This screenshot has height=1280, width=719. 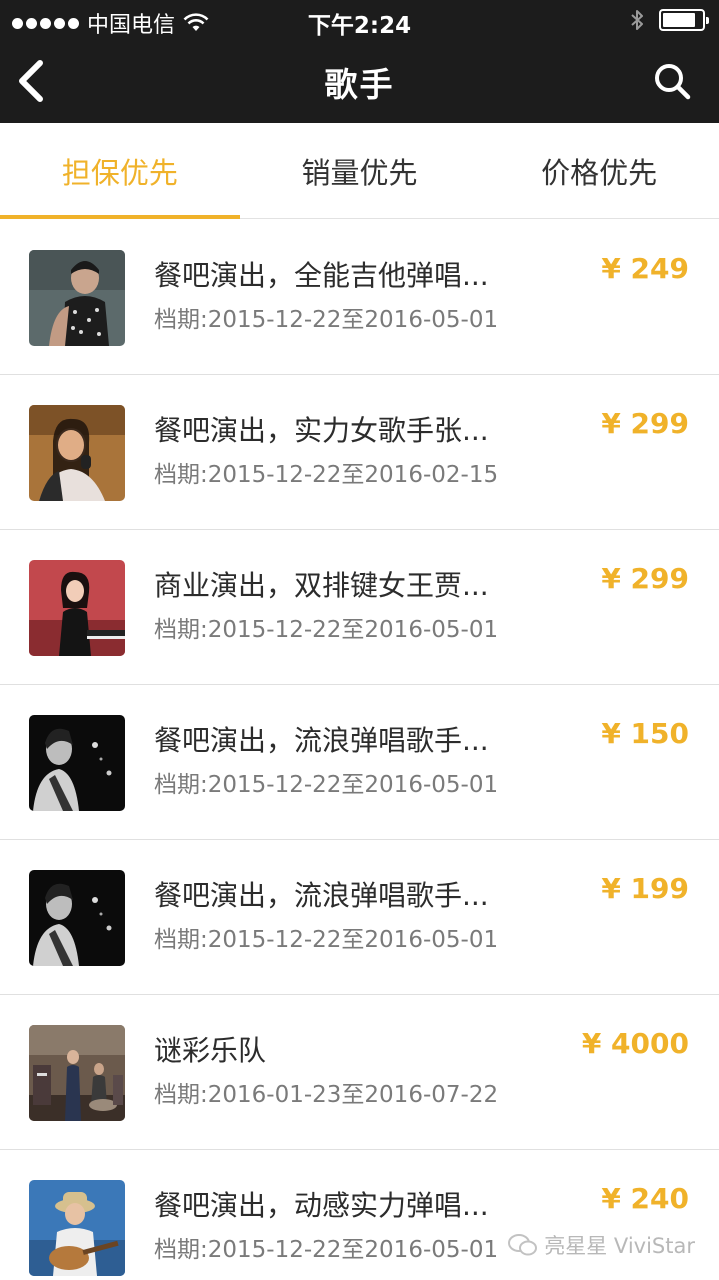 What do you see at coordinates (679, 20) in the screenshot?
I see `battery-level` at bounding box center [679, 20].